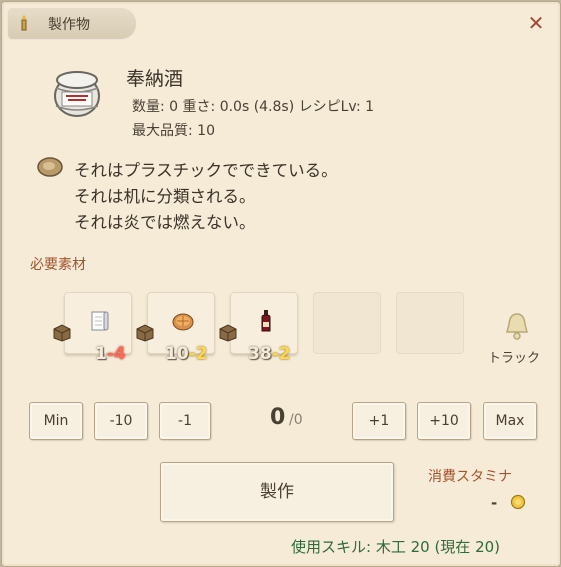  I want to click on min-button: Min, so click(56, 421).